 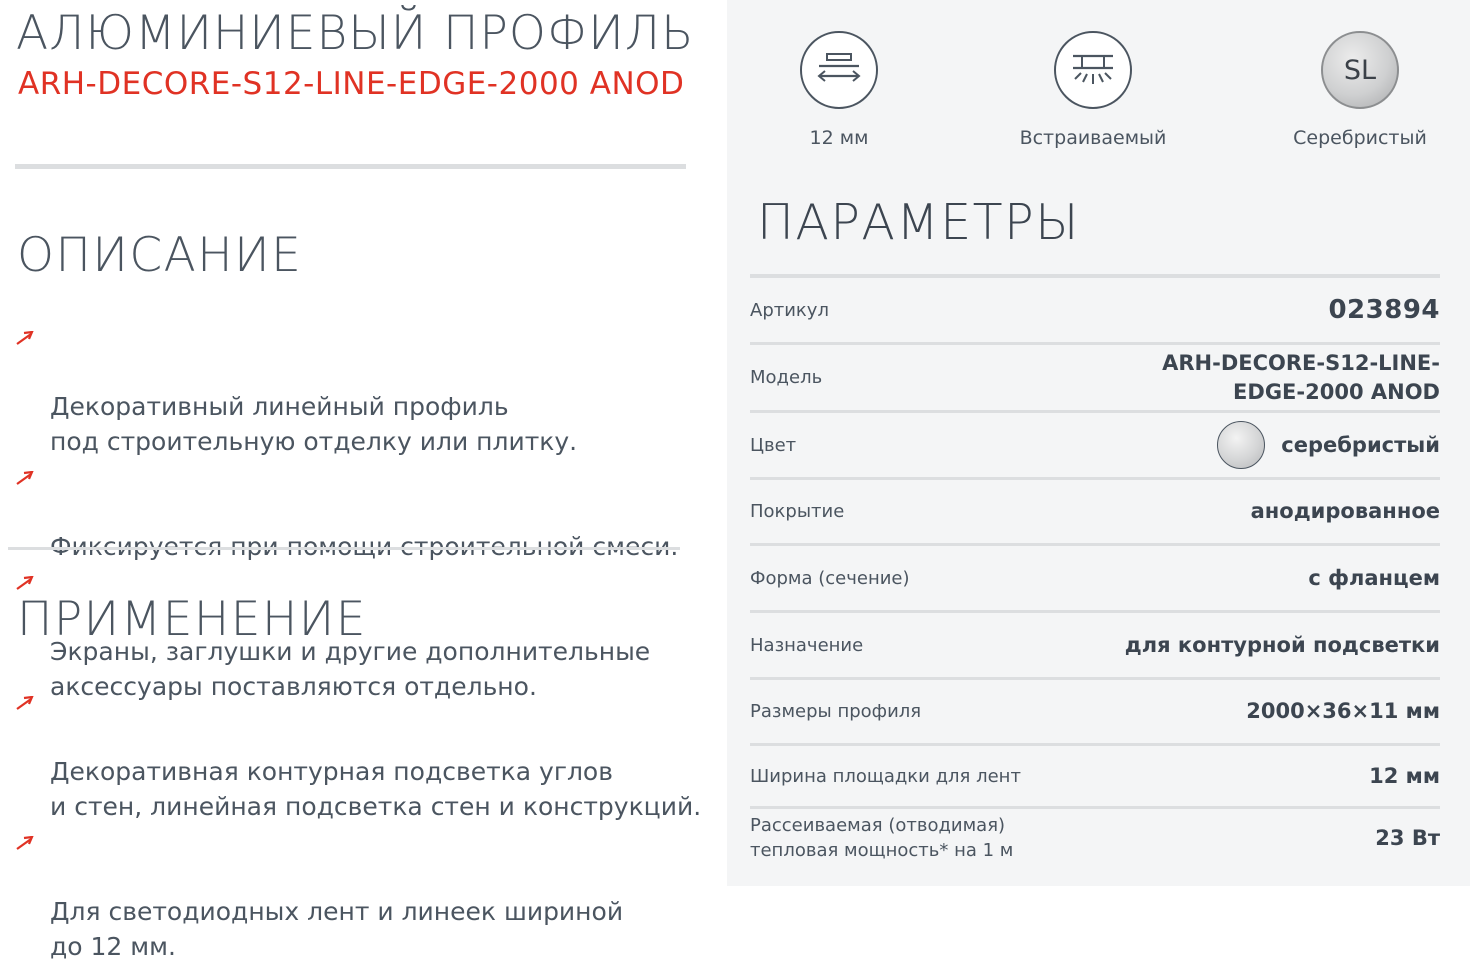 I want to click on param-name: Размеры профиля, so click(x=836, y=711).